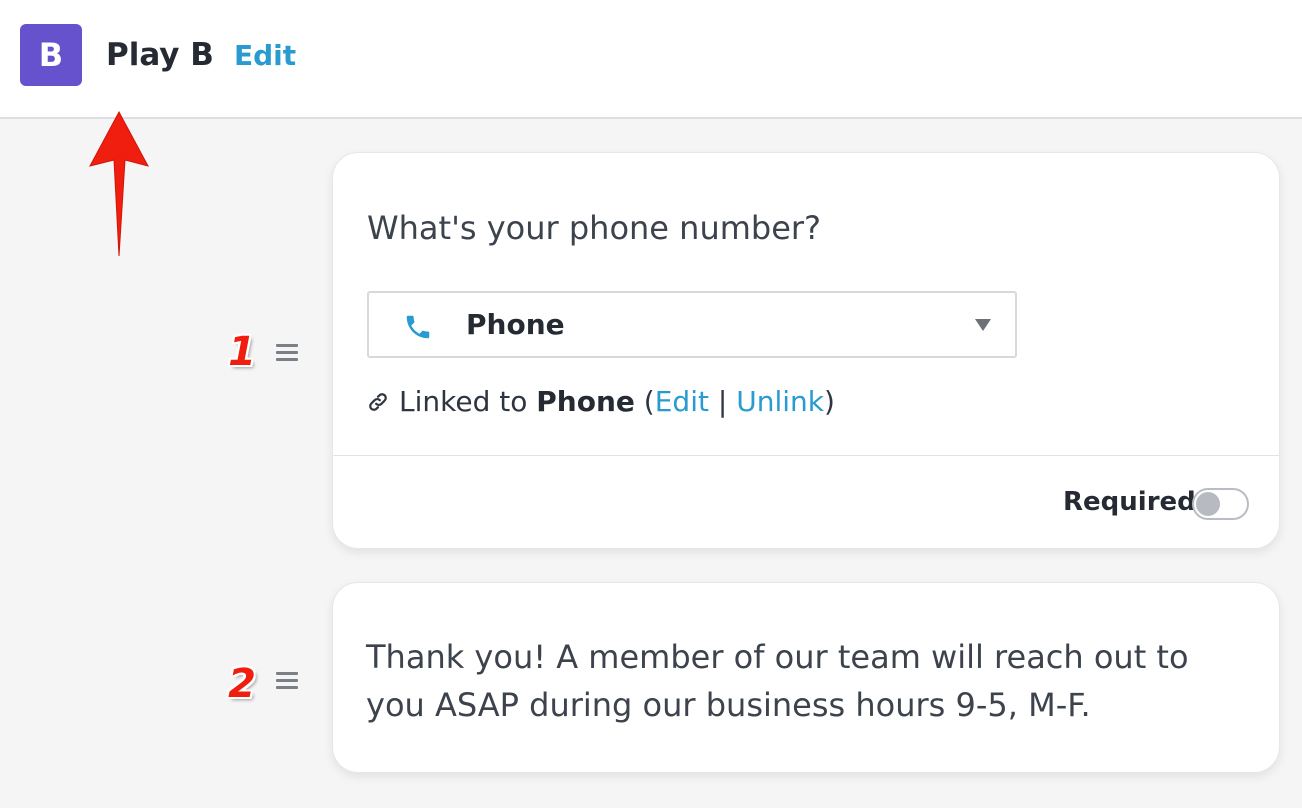 This screenshot has height=808, width=1302. I want to click on field-type-value: Phone, so click(515, 324).